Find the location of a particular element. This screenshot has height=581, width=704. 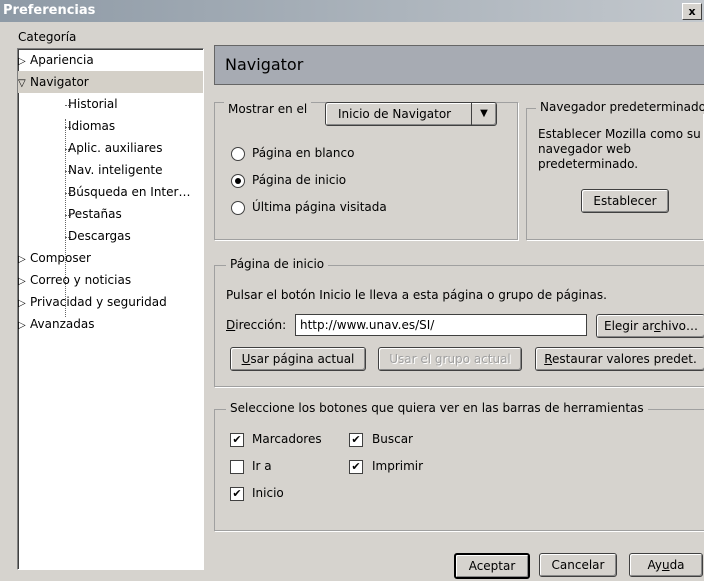

checkbox-print-label: Imprimir is located at coordinates (398, 466).